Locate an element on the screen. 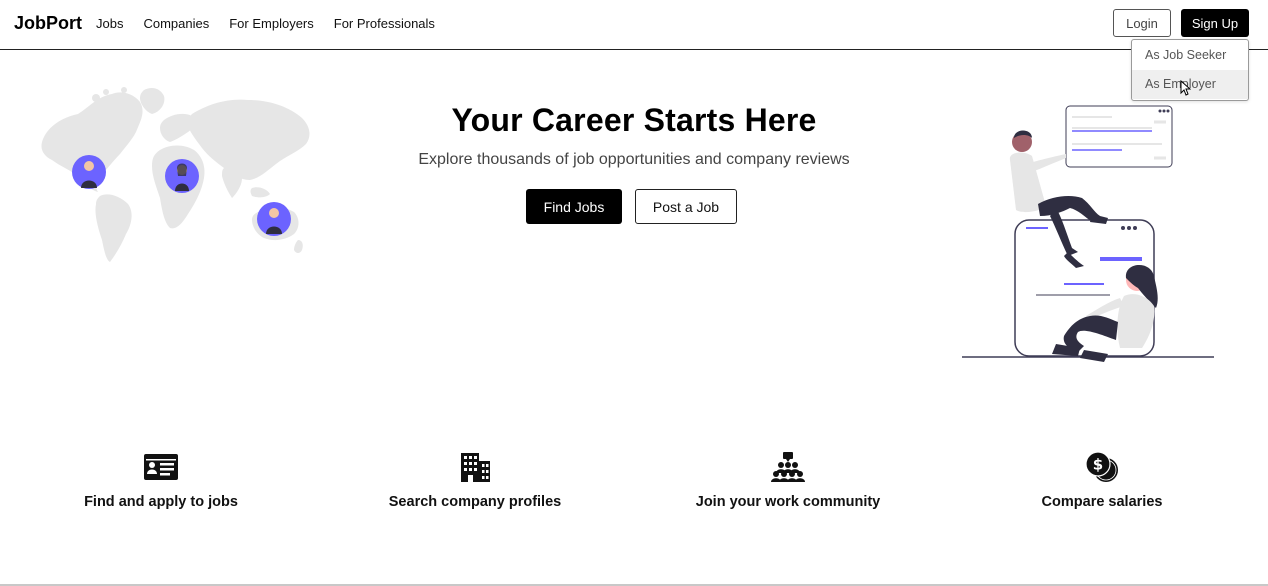 Image resolution: width=1268 pixels, height=586 pixels. post-job-button: Post a Job is located at coordinates (686, 206).